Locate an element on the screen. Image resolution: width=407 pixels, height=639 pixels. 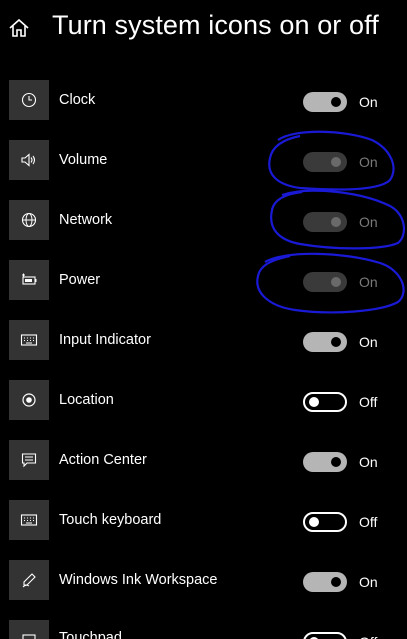
input-indicator-toggle is located at coordinates (325, 342).